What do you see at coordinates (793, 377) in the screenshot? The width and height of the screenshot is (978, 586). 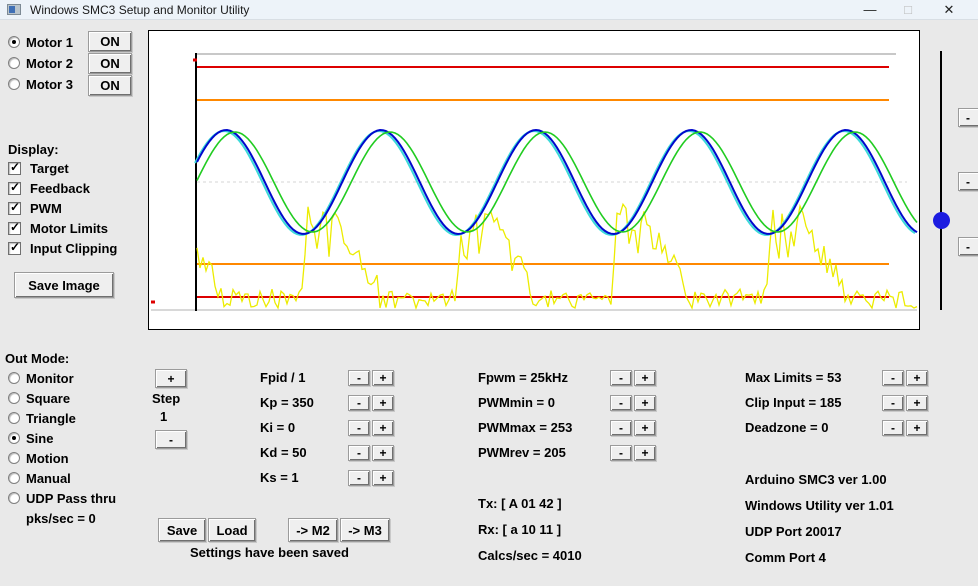 I see `max-limits-value: Max Limits = 53` at bounding box center [793, 377].